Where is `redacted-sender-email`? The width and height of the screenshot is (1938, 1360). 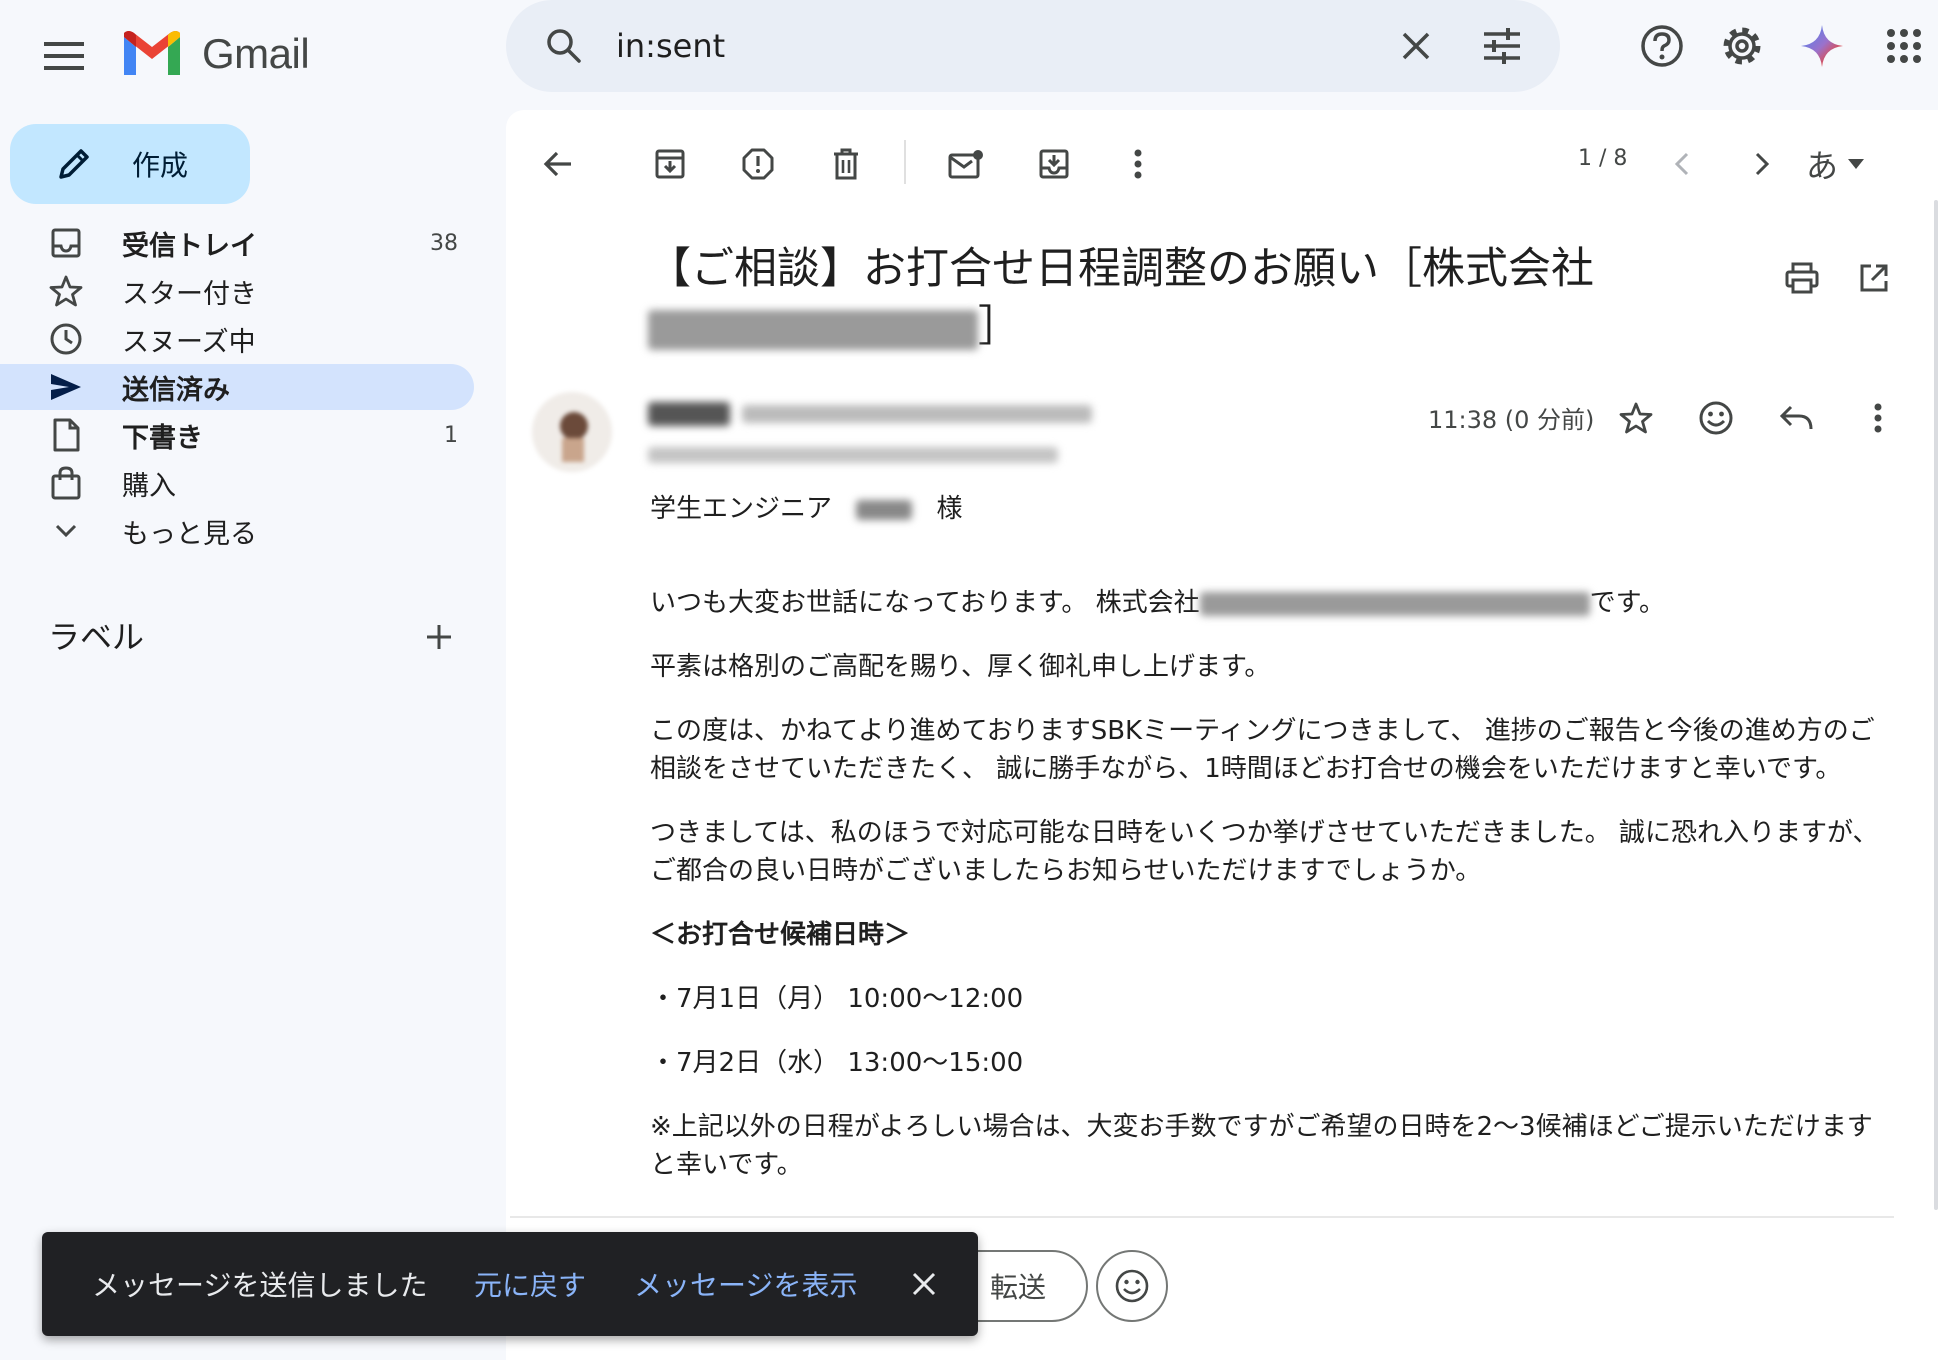
redacted-sender-email is located at coordinates (917, 414).